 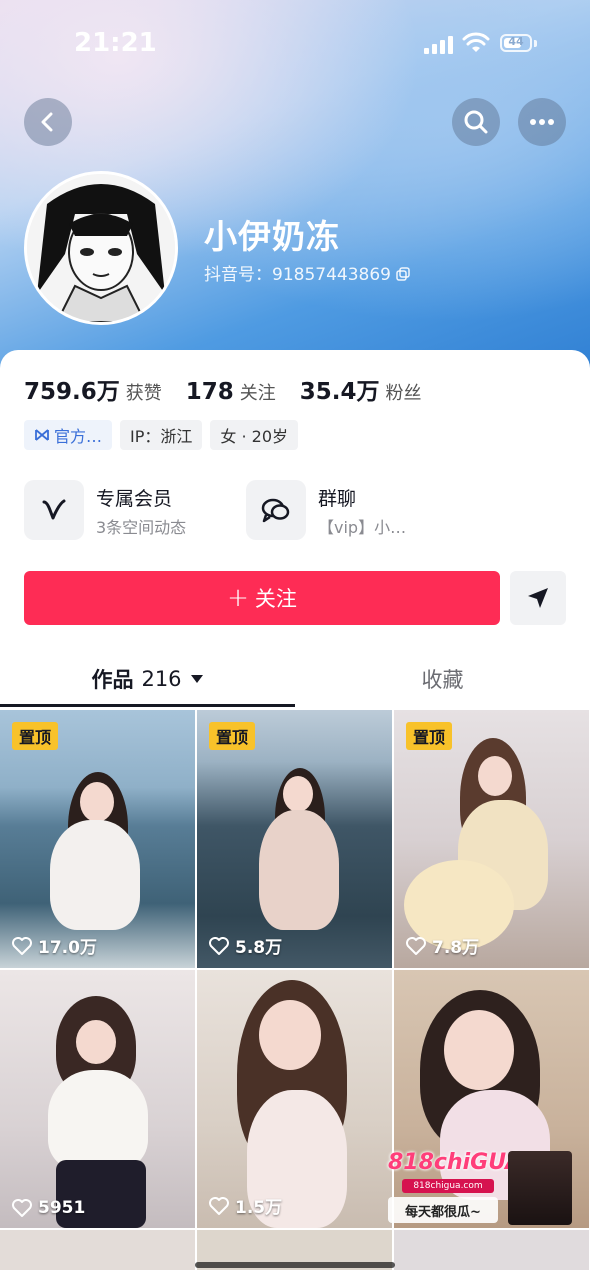 What do you see at coordinates (67, 948) in the screenshot?
I see `like-count-value: 17.0万` at bounding box center [67, 948].